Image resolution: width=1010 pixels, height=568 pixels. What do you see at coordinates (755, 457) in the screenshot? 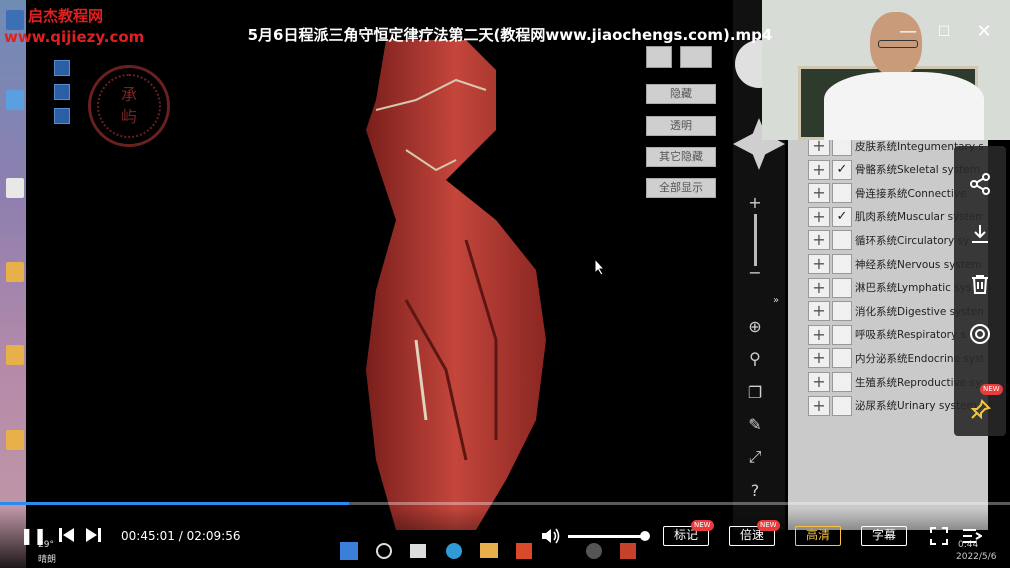
I see `fullscreen-icon: ⤢` at bounding box center [755, 457].